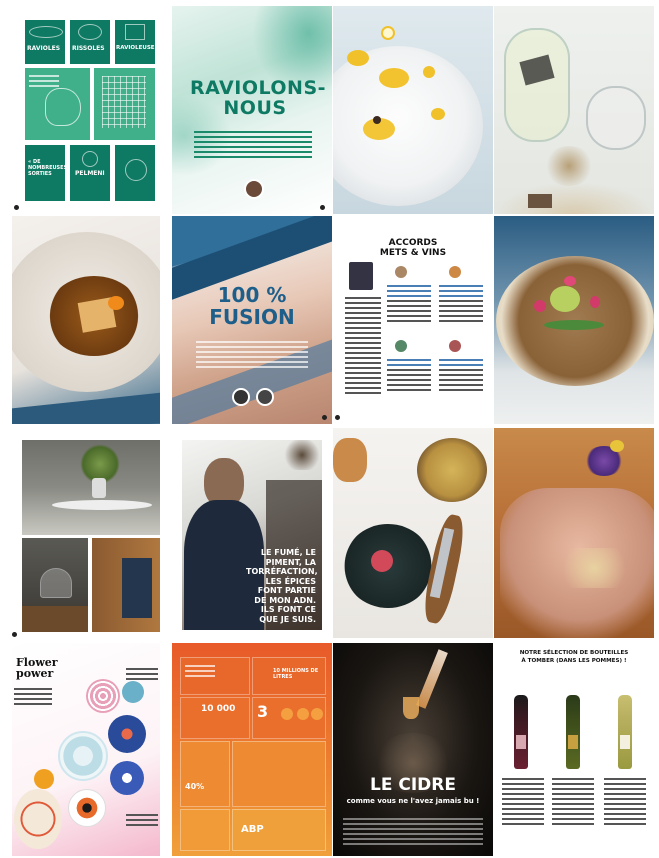 Image resolution: width=659 pixels, height=858 pixels. Describe the element at coordinates (48, 168) in the screenshot. I see `label-sorties: « DE NOMBREUSES SORTIES` at that location.